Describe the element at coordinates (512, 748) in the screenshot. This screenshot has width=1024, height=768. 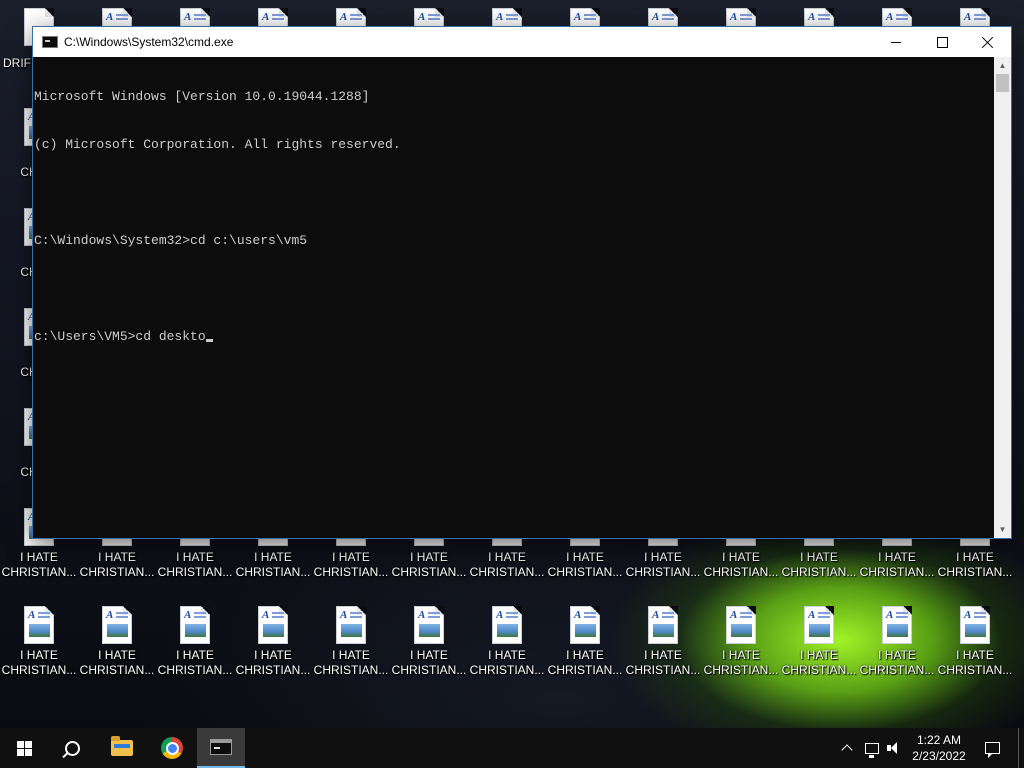
I see `taskbar: 1:22 AM 2/23/2022` at that location.